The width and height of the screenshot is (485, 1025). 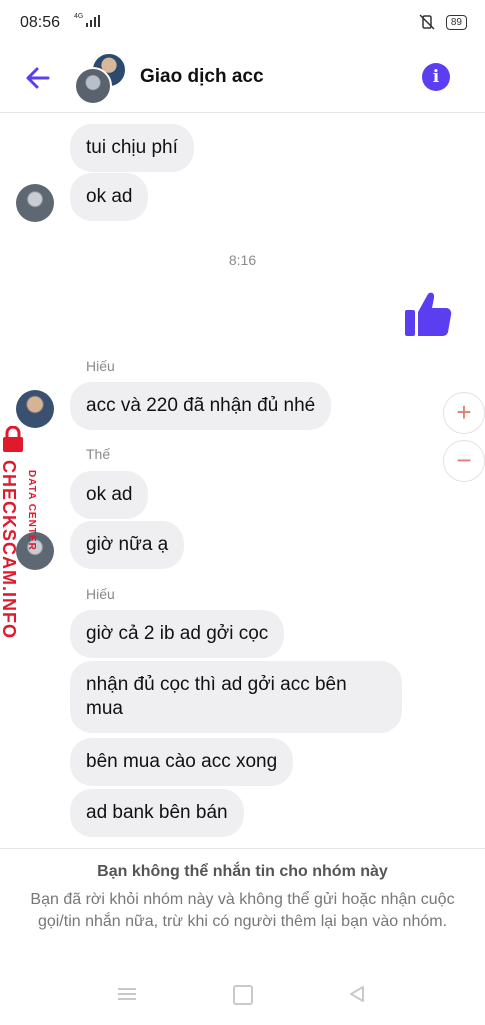 What do you see at coordinates (242, 260) in the screenshot?
I see `timestamp: 8:16` at bounding box center [242, 260].